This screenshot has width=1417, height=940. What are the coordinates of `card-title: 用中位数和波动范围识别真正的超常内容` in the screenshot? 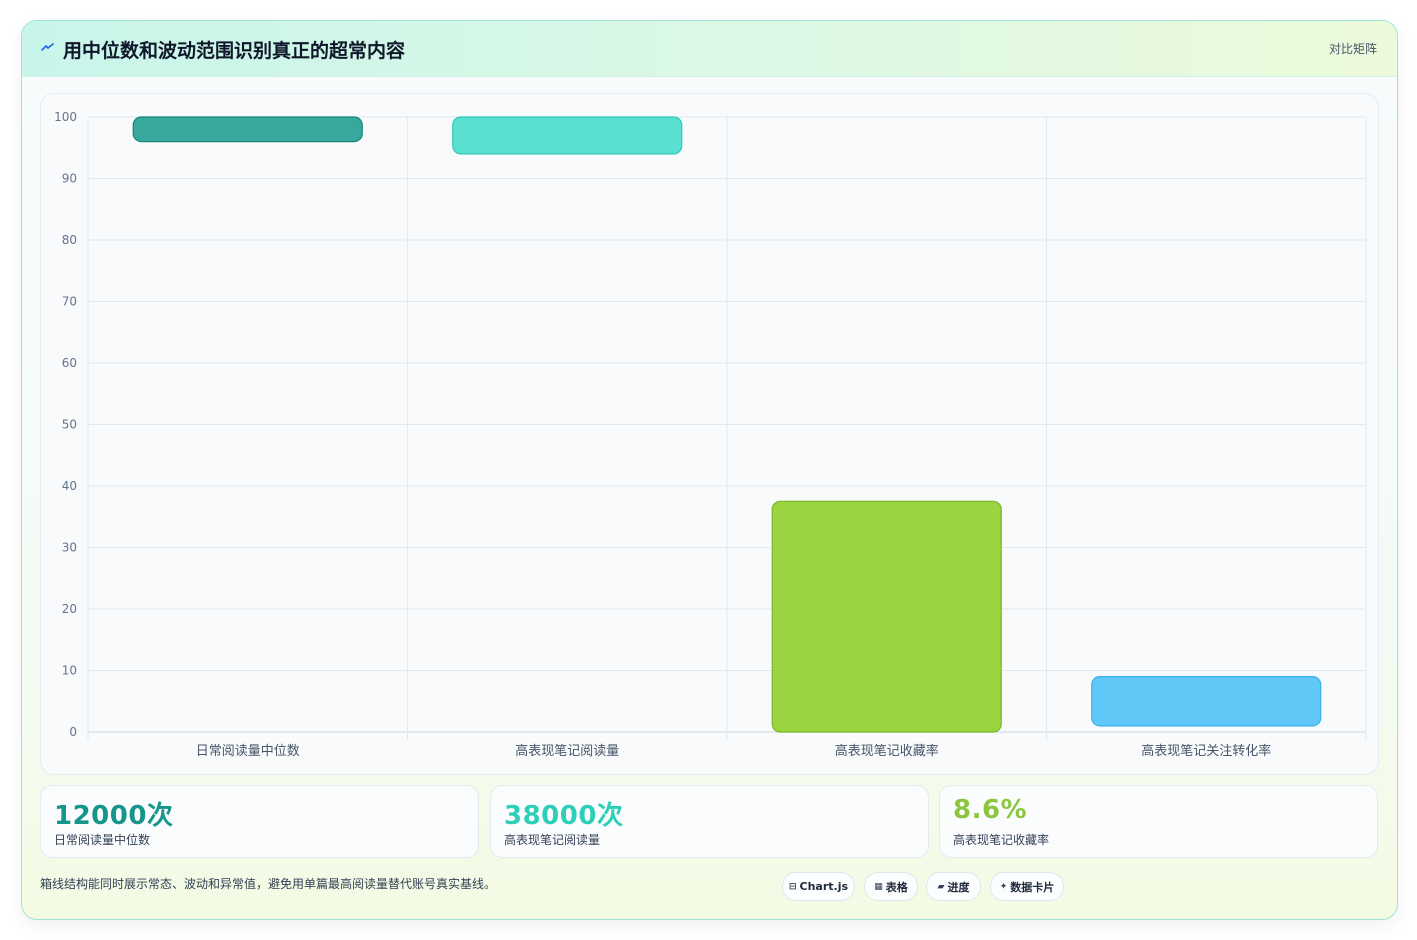 It's located at (234, 51).